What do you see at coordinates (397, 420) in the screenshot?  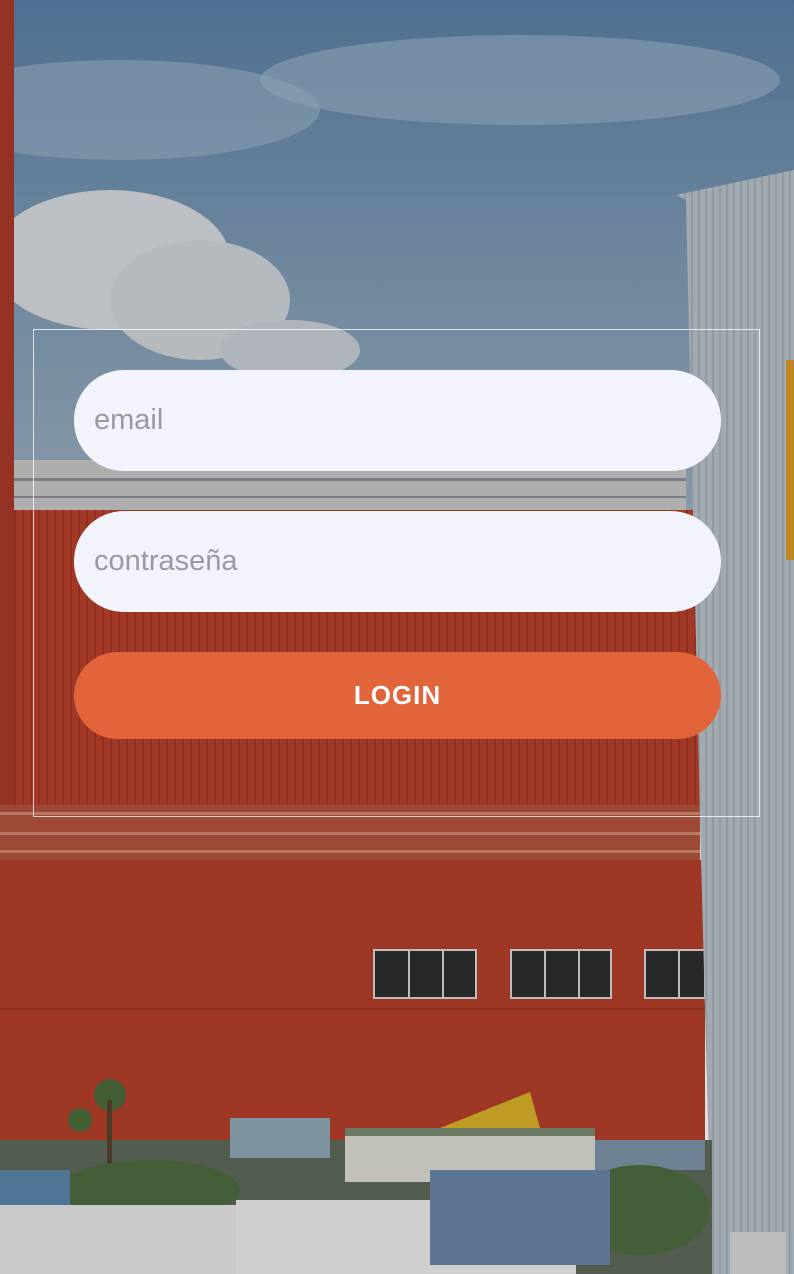 I see `email-field` at bounding box center [397, 420].